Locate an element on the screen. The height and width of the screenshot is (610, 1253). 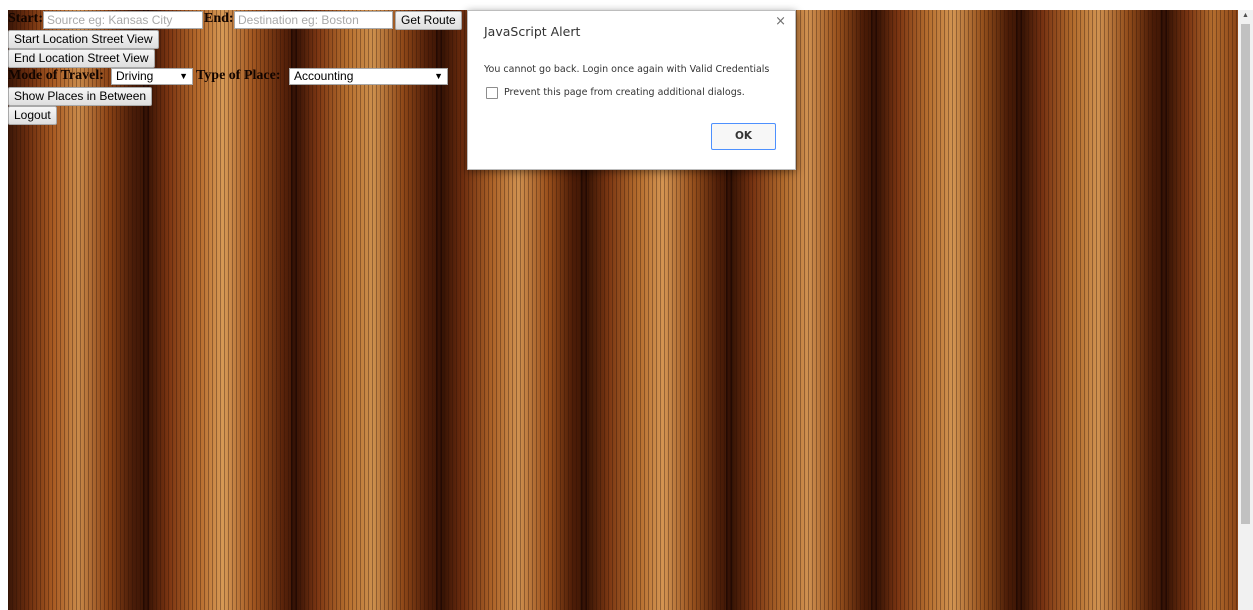
mode-of-travel-select: Driving ▼ is located at coordinates (152, 76).